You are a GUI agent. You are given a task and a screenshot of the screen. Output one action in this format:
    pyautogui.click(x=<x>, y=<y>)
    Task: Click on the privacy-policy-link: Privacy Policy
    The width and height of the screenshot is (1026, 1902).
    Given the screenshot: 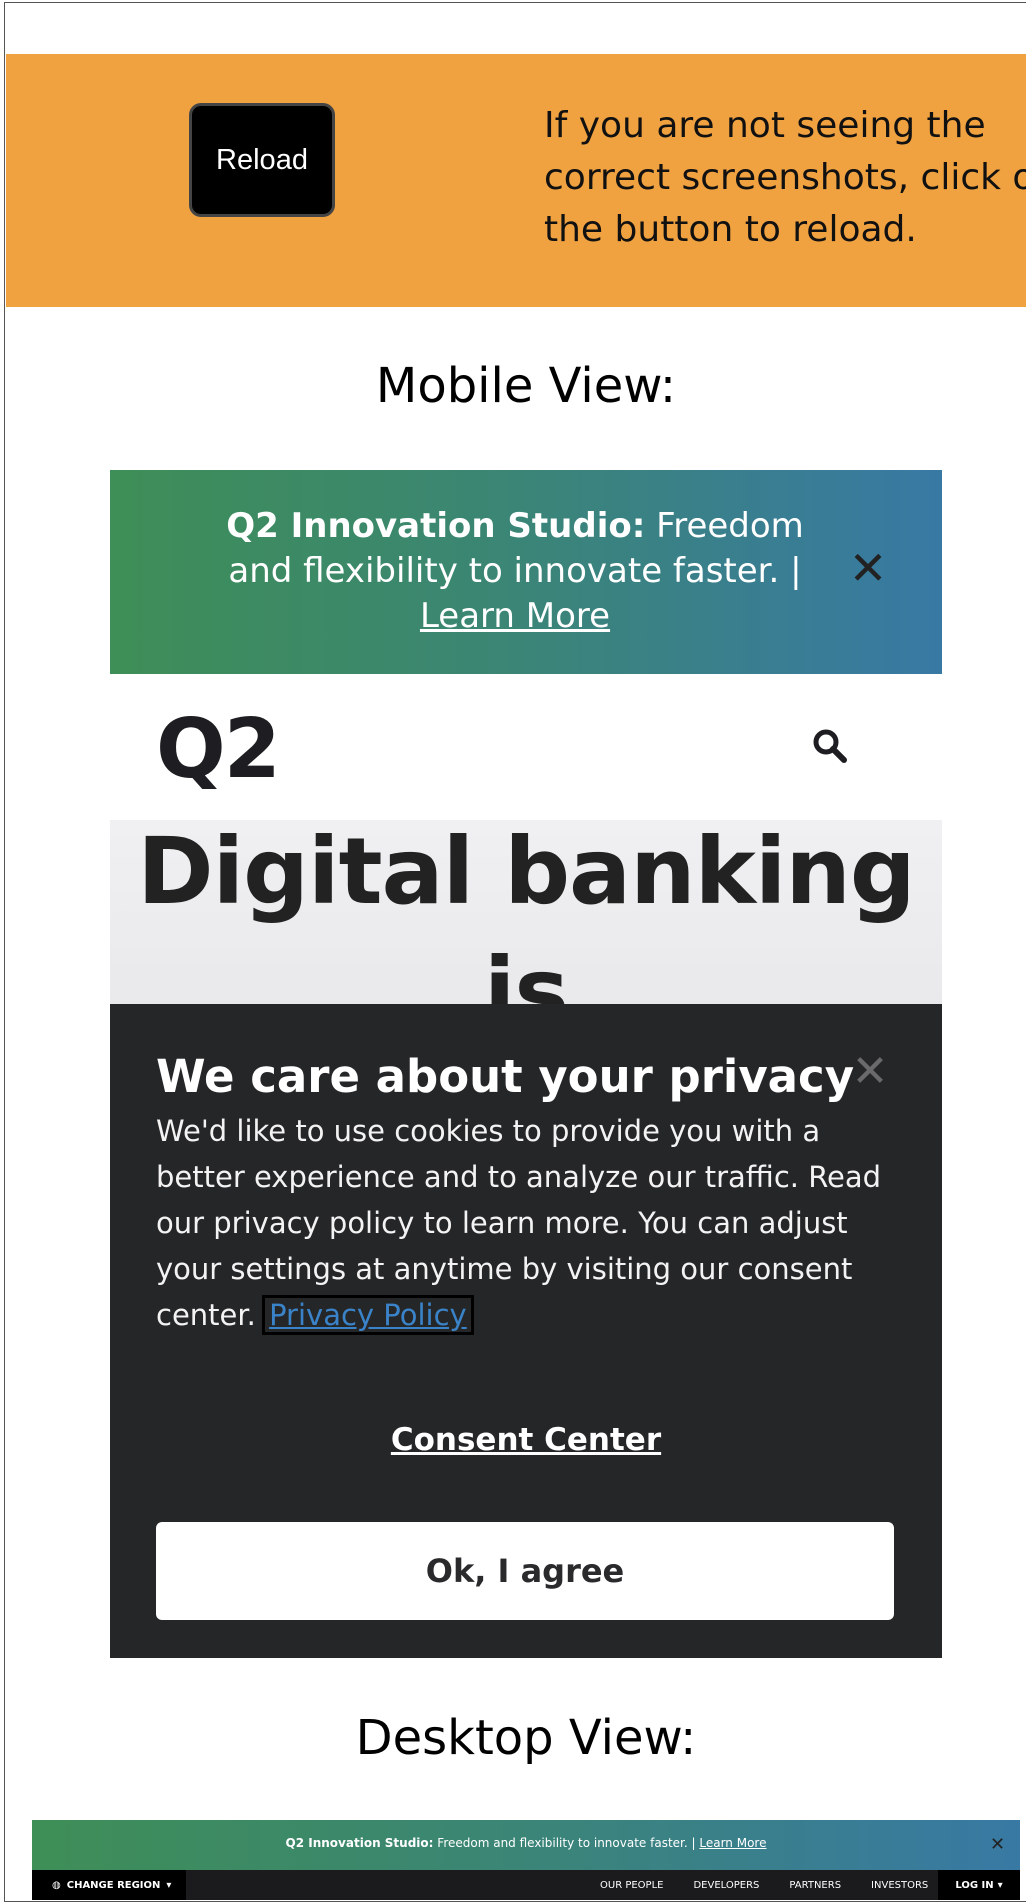 What is the action you would take?
    pyautogui.click(x=368, y=1315)
    